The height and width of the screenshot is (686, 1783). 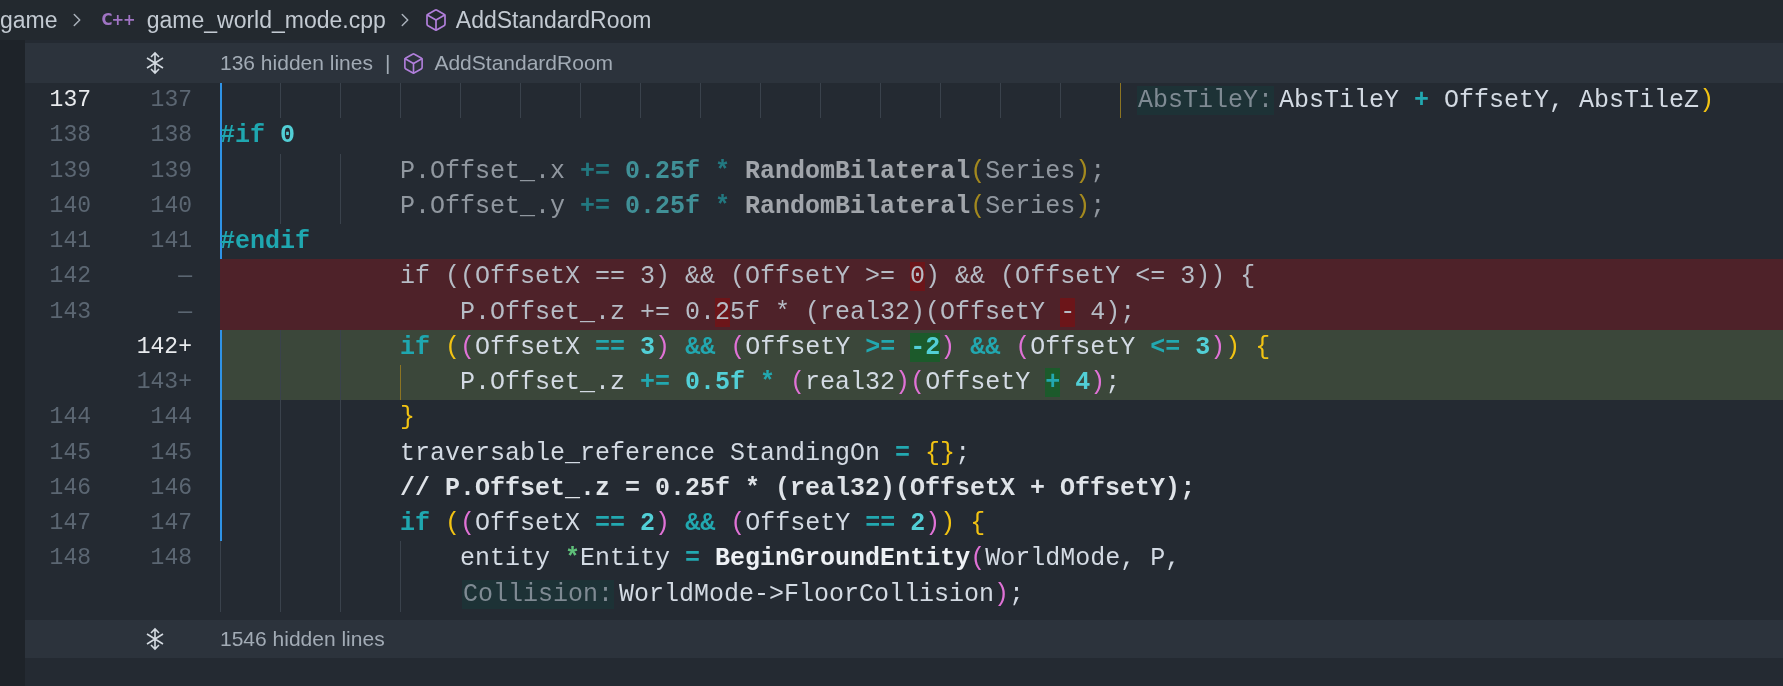 I want to click on line-number: 143+, so click(x=164, y=382).